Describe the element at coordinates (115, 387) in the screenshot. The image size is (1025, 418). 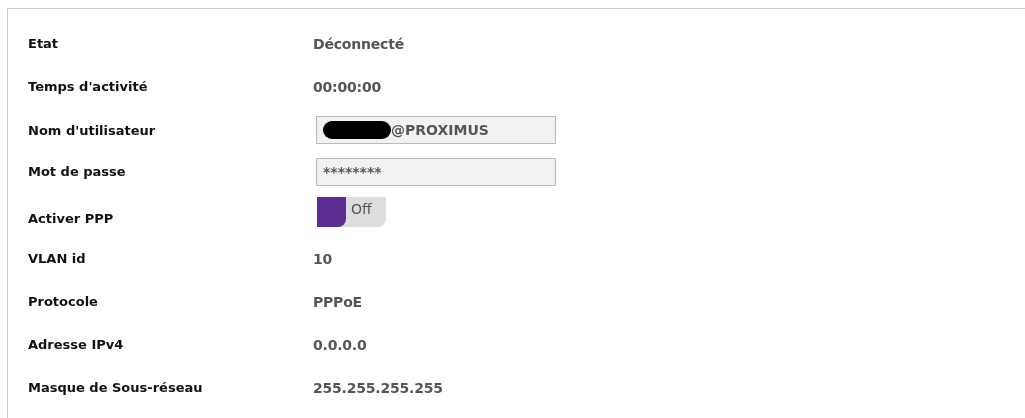
I see `field-label: Masque de Sous-réseau` at that location.